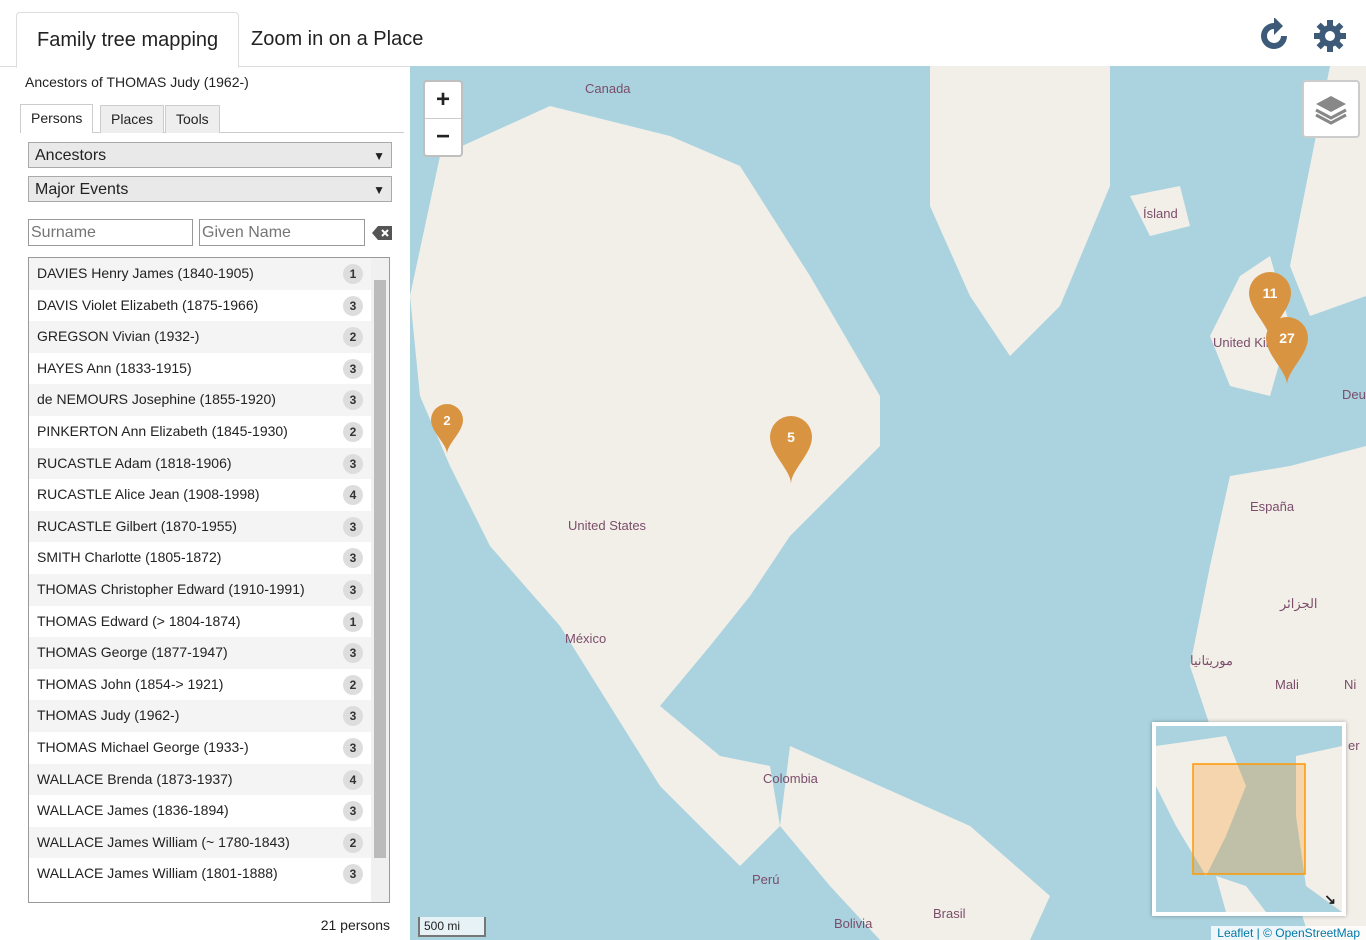 The height and width of the screenshot is (940, 1366). I want to click on person-name: WALLACE Brenda (1873-1937), so click(135, 778).